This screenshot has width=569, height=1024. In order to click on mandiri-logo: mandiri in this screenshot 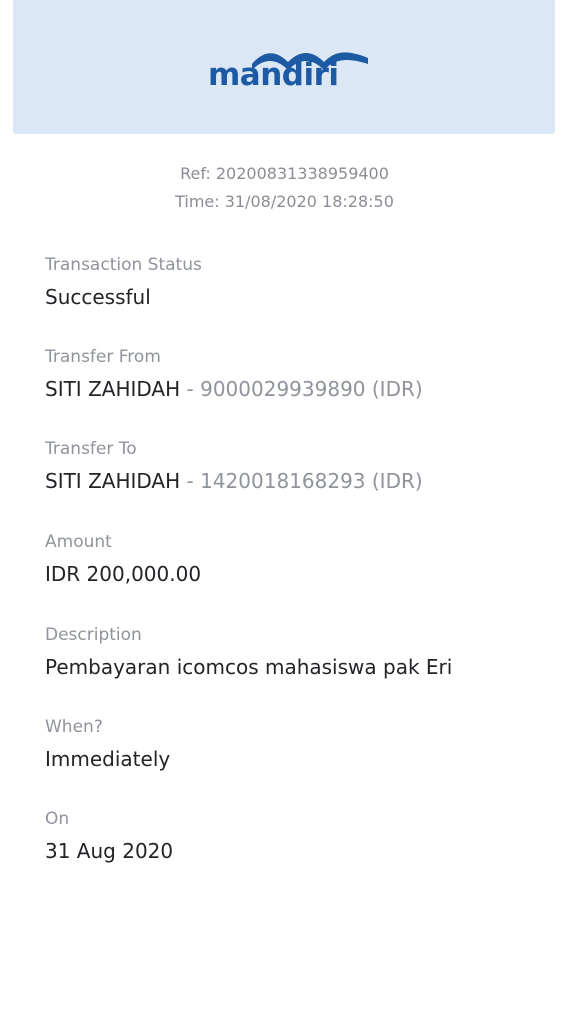, I will do `click(290, 72)`.